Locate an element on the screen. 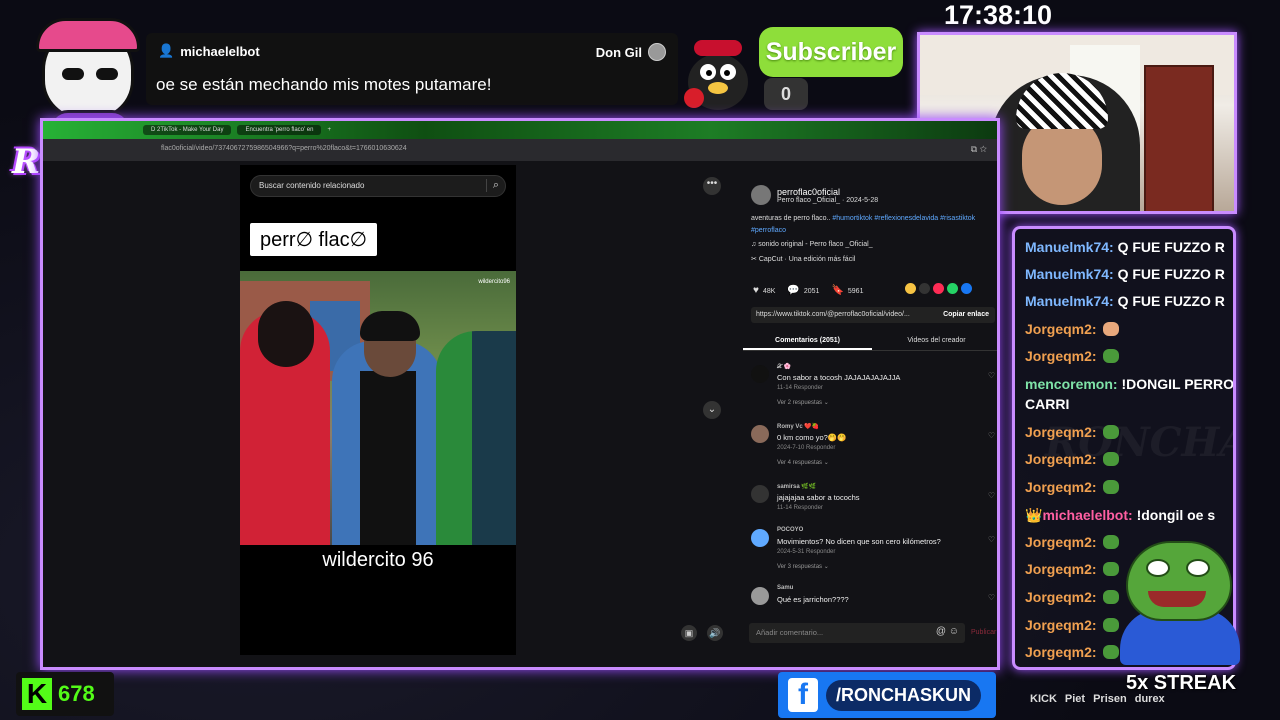 This screenshot has width=1280, height=720. comment-user: 𝒳 🌸 is located at coordinates (784, 367).